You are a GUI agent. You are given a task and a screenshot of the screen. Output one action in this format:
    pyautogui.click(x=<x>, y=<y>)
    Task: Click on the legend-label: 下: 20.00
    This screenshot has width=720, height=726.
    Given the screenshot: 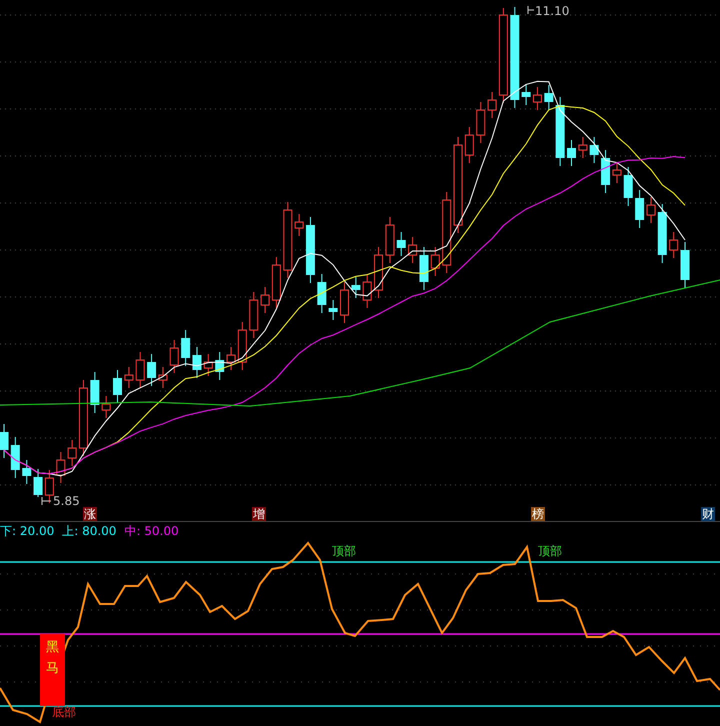 What is the action you would take?
    pyautogui.click(x=27, y=531)
    